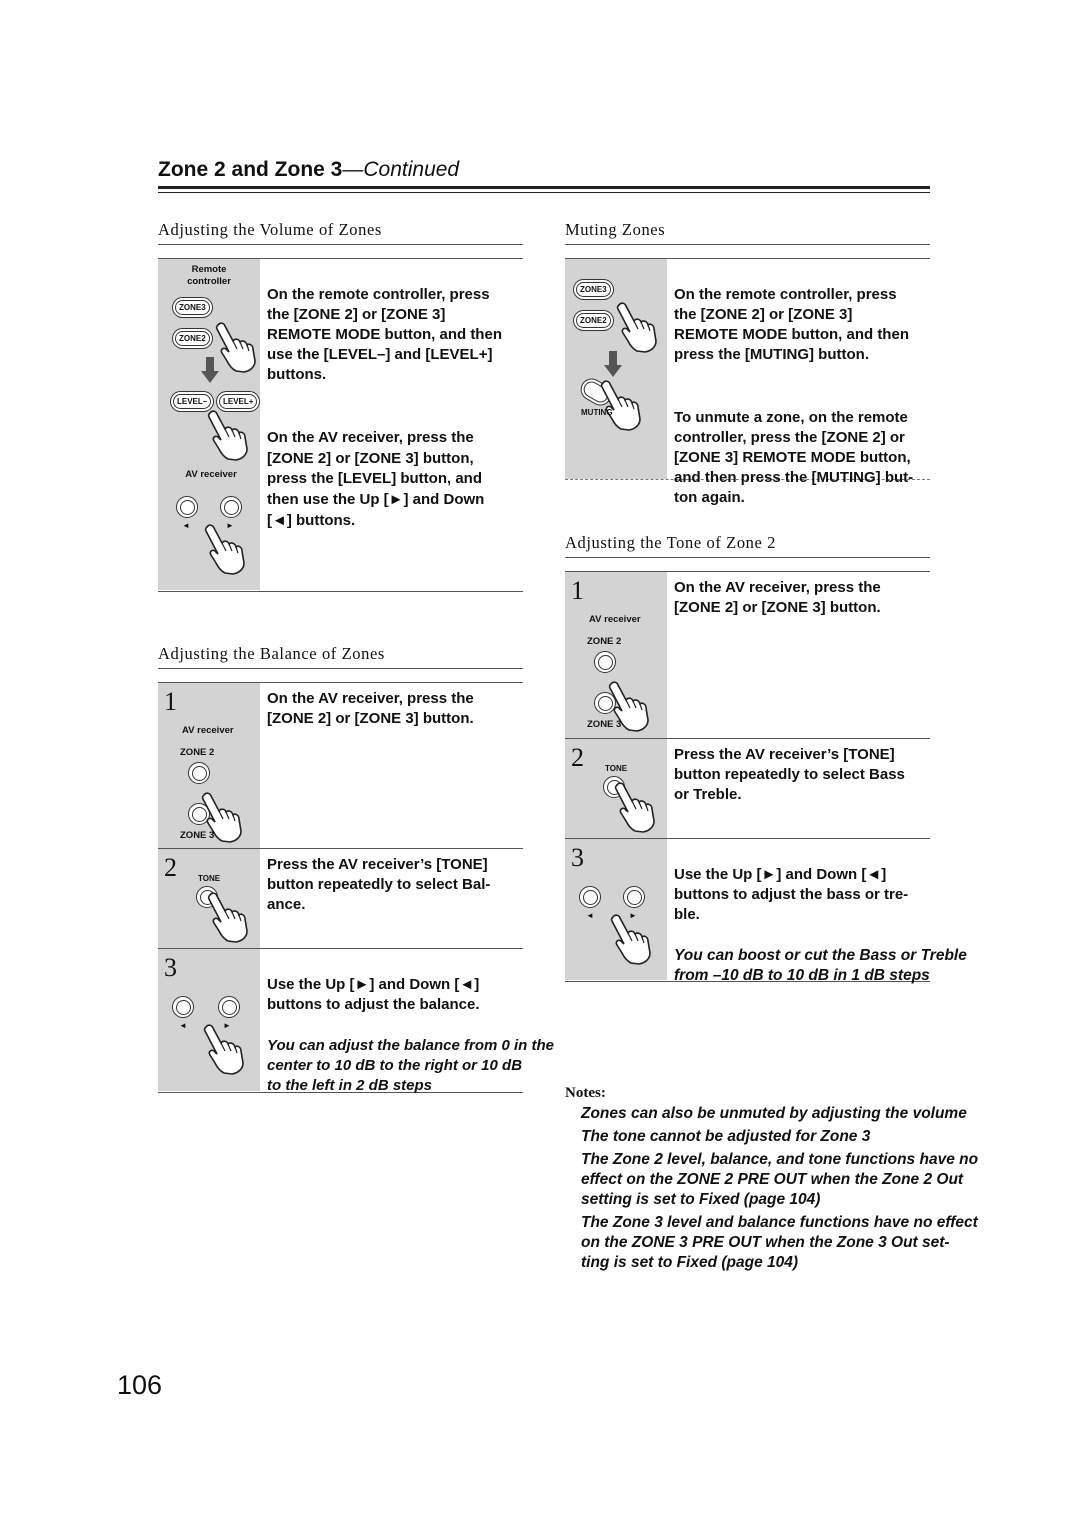 The image size is (1080, 1528). What do you see at coordinates (340, 656) in the screenshot?
I see `section-heading-balance: Adjusting the Balance of Zones` at bounding box center [340, 656].